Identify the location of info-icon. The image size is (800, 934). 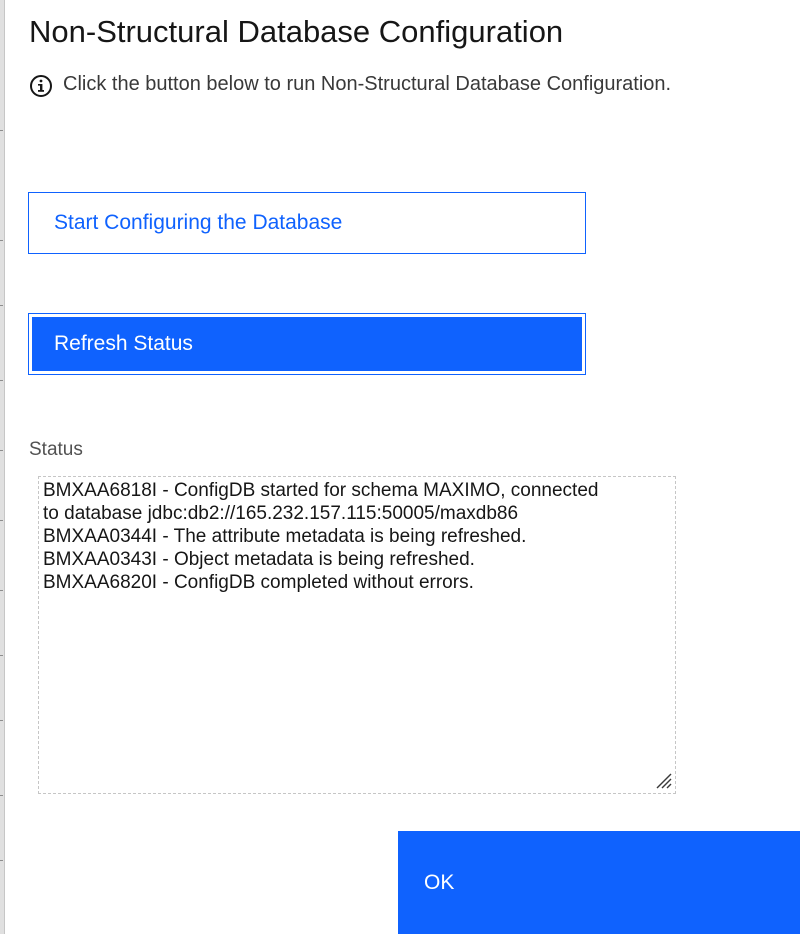
(41, 86).